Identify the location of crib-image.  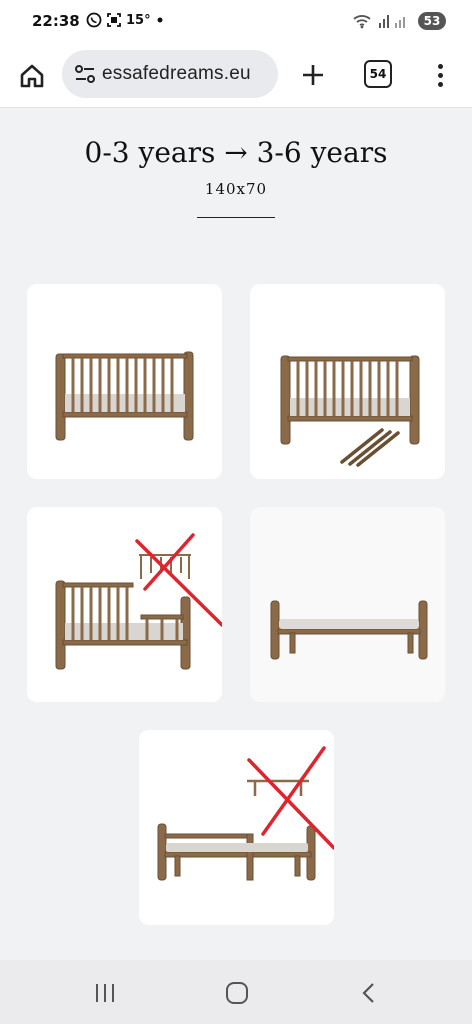
(124, 396).